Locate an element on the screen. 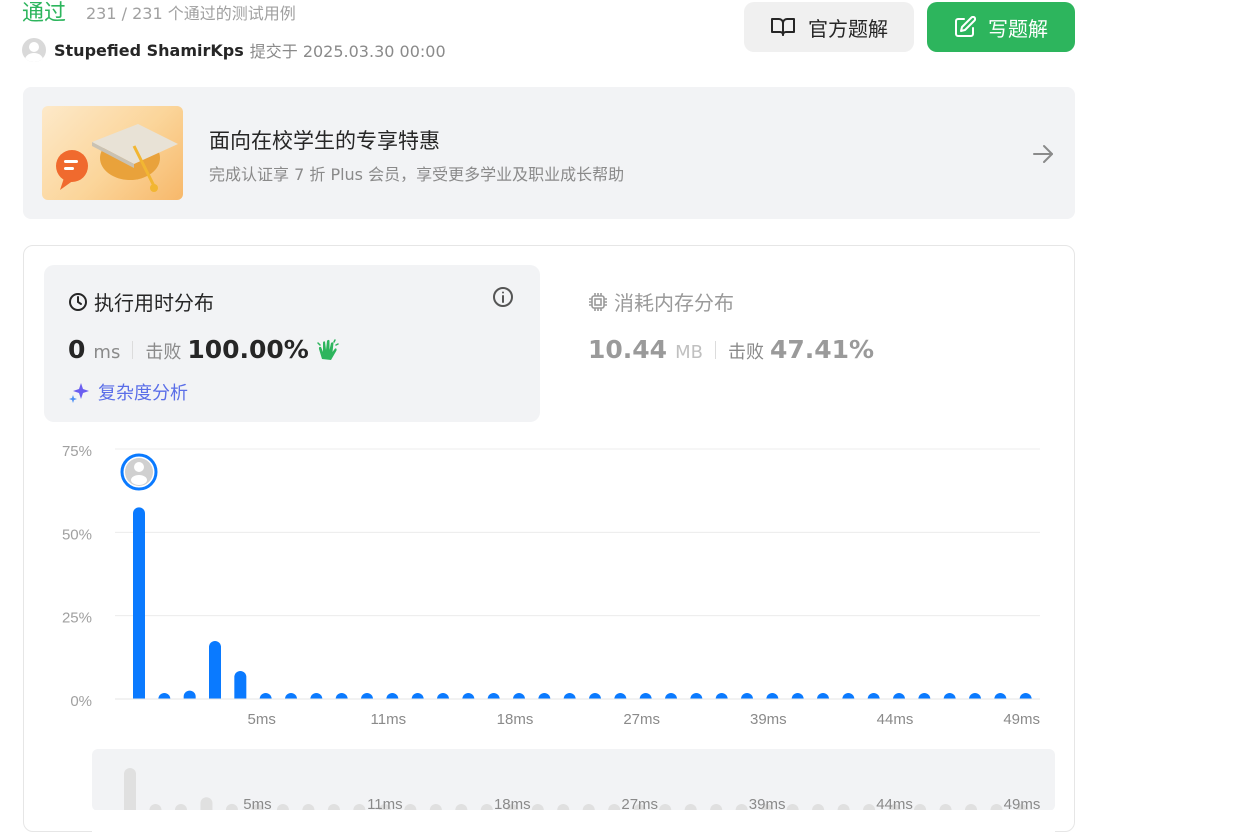 This screenshot has height=837, width=1259. brush-bar is located at coordinates (130, 792).